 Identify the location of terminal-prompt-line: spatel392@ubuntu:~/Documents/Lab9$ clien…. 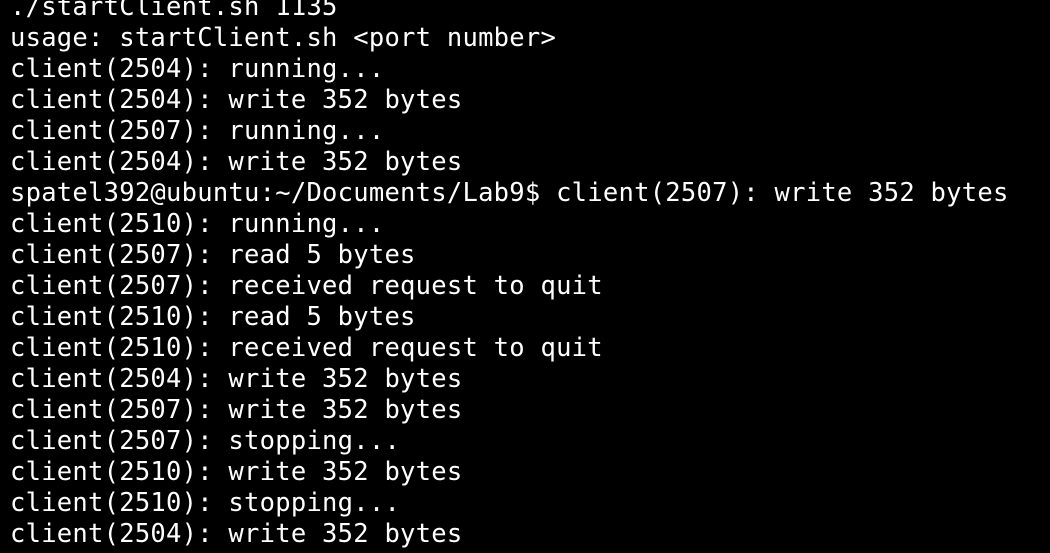
(509, 193).